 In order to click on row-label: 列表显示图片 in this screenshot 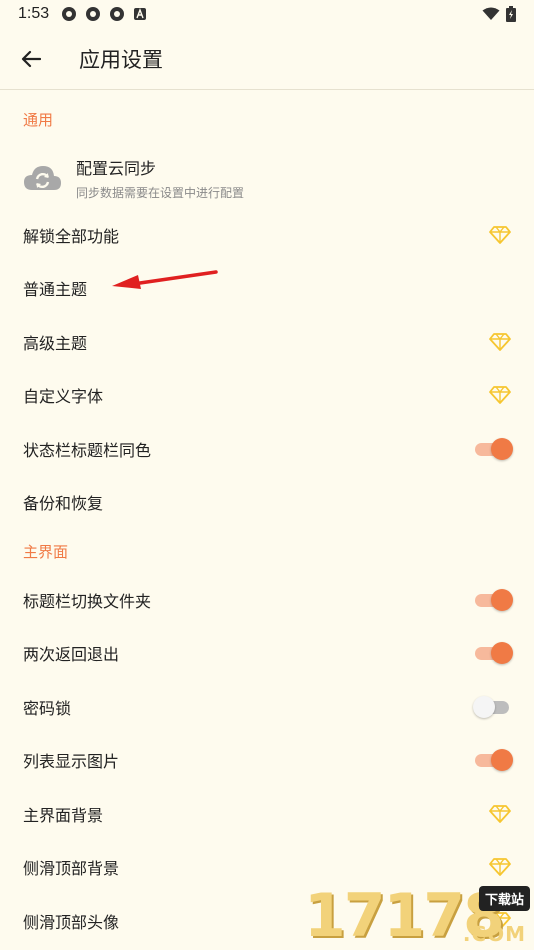, I will do `click(71, 762)`.